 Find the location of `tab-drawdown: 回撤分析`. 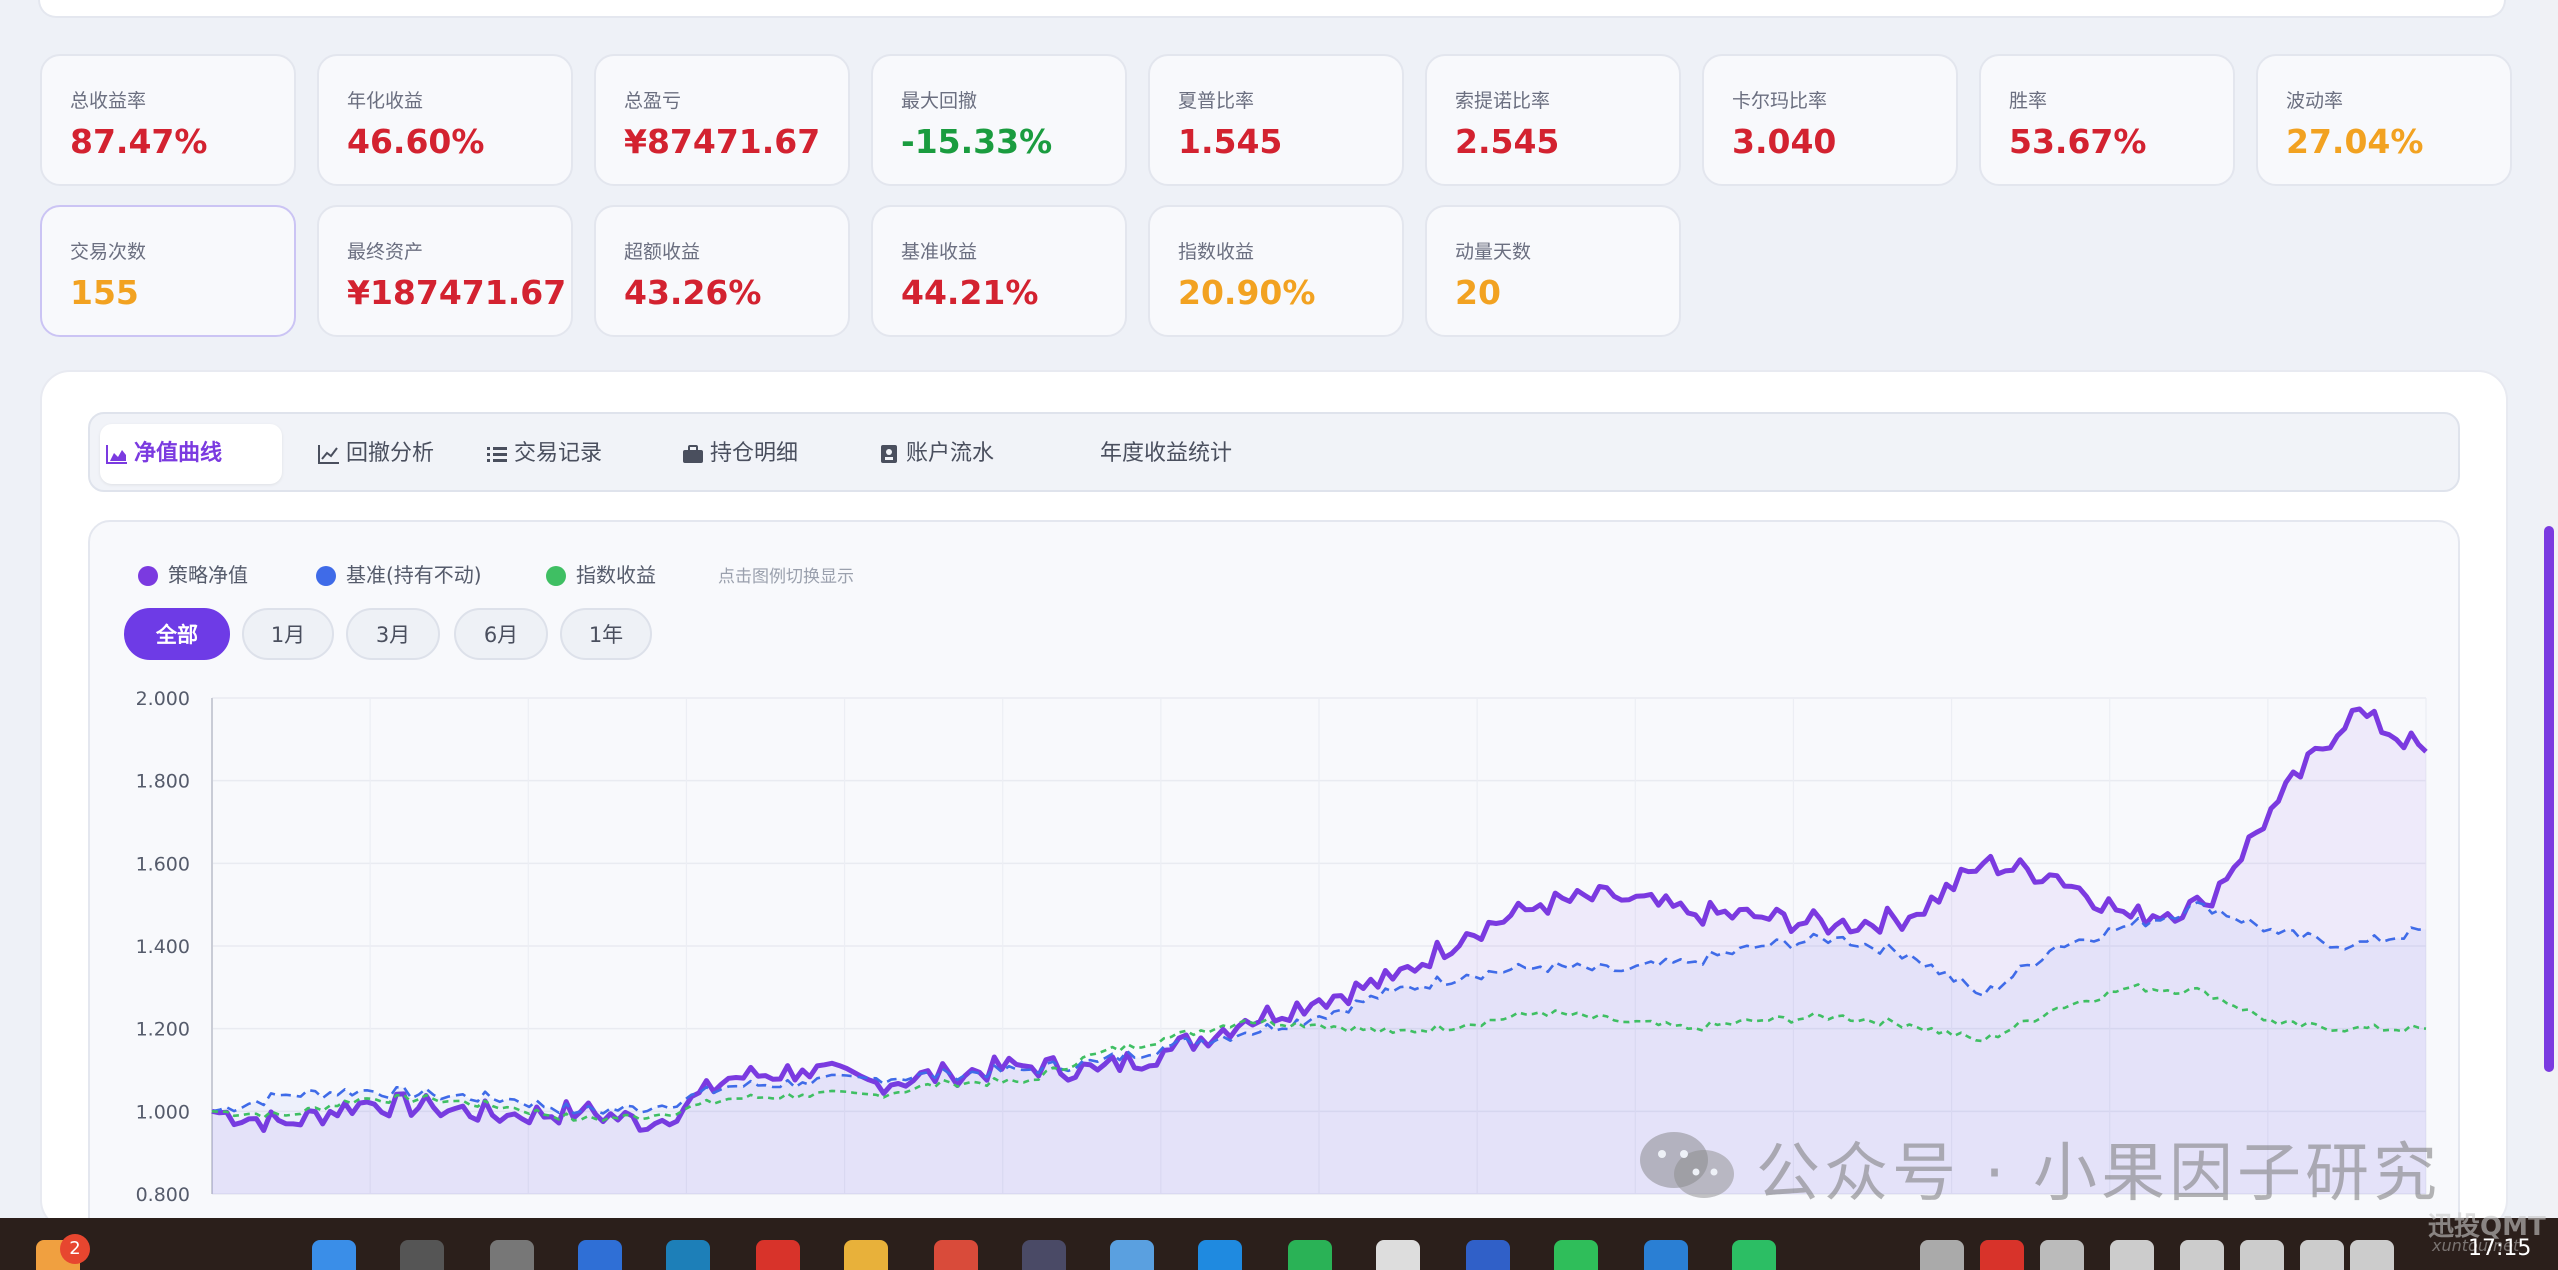

tab-drawdown: 回撤分析 is located at coordinates (392, 454).